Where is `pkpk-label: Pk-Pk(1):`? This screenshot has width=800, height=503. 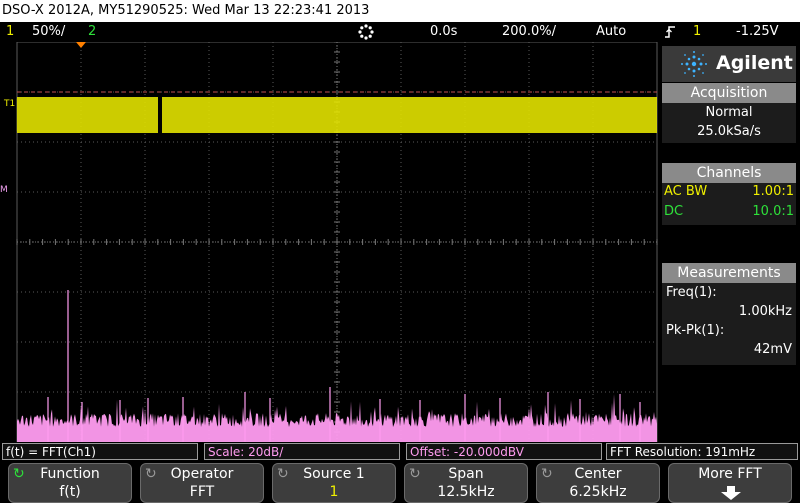 pkpk-label: Pk-Pk(1): is located at coordinates (695, 330).